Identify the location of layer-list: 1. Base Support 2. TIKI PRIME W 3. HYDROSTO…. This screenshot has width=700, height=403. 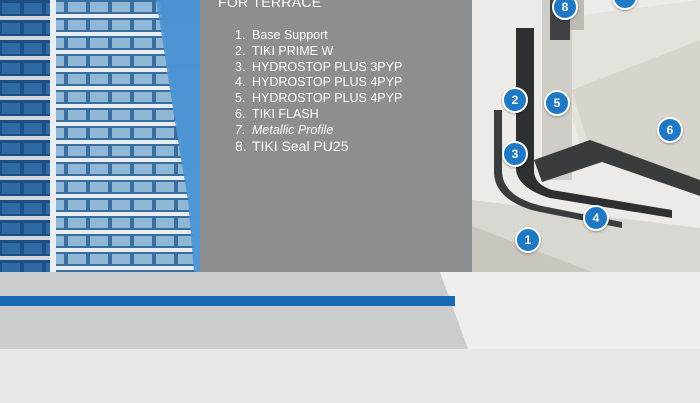
(318, 91).